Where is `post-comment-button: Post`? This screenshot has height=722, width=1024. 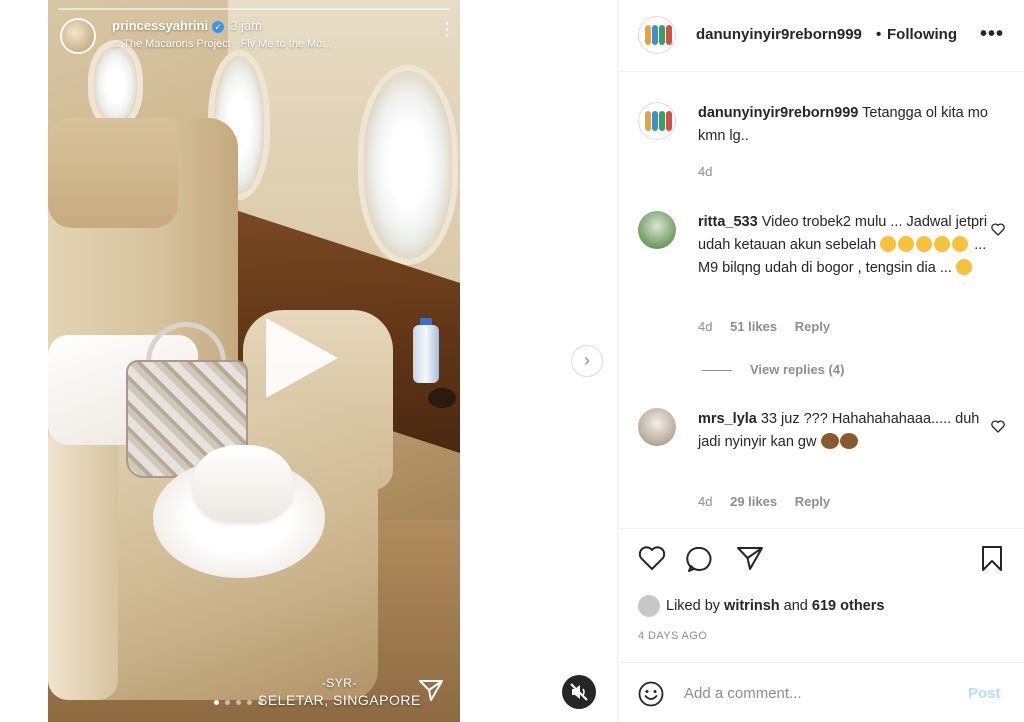
post-comment-button: Post is located at coordinates (984, 693).